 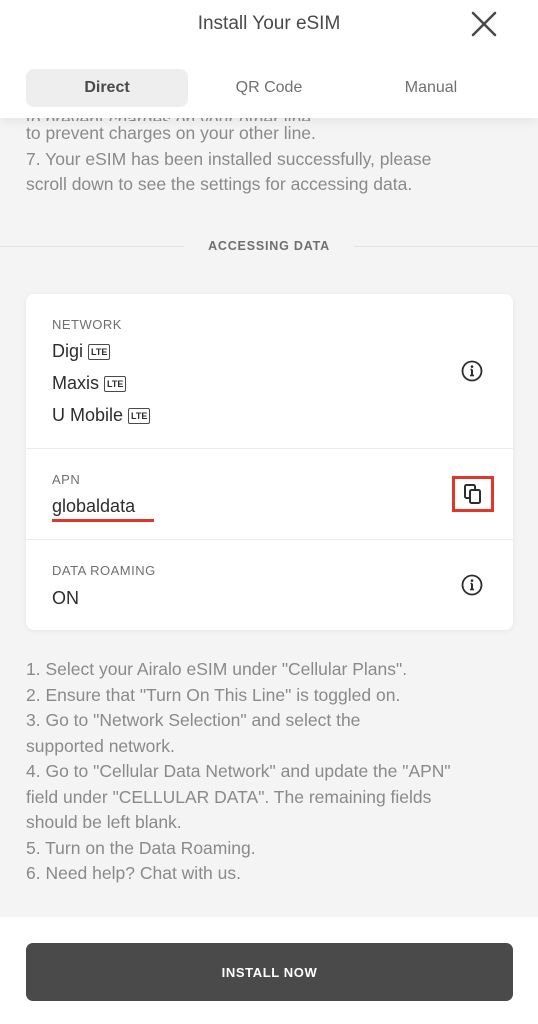 I want to click on install-now-button: INSTALL NOW, so click(x=269, y=972).